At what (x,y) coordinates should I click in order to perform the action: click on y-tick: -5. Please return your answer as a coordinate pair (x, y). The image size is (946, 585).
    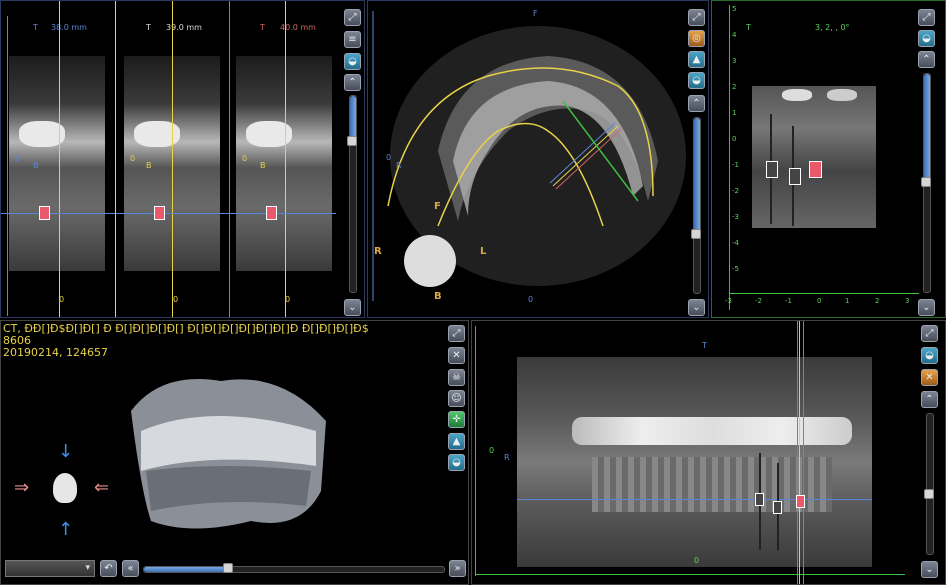
    Looking at the image, I should click on (735, 269).